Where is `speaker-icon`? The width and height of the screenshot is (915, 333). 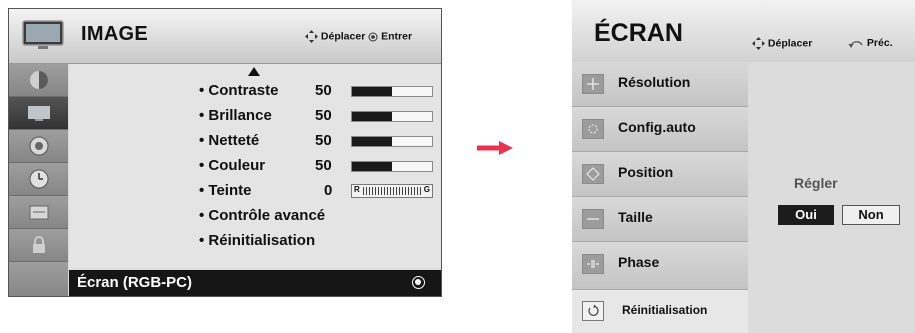
speaker-icon is located at coordinates (38, 146).